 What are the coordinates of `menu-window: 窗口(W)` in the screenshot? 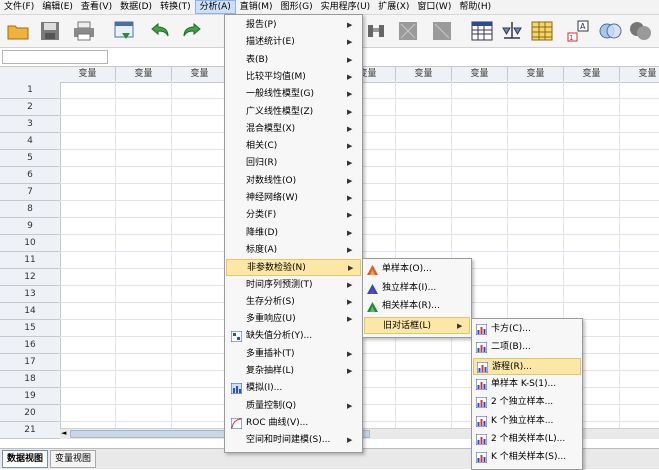 It's located at (434, 7).